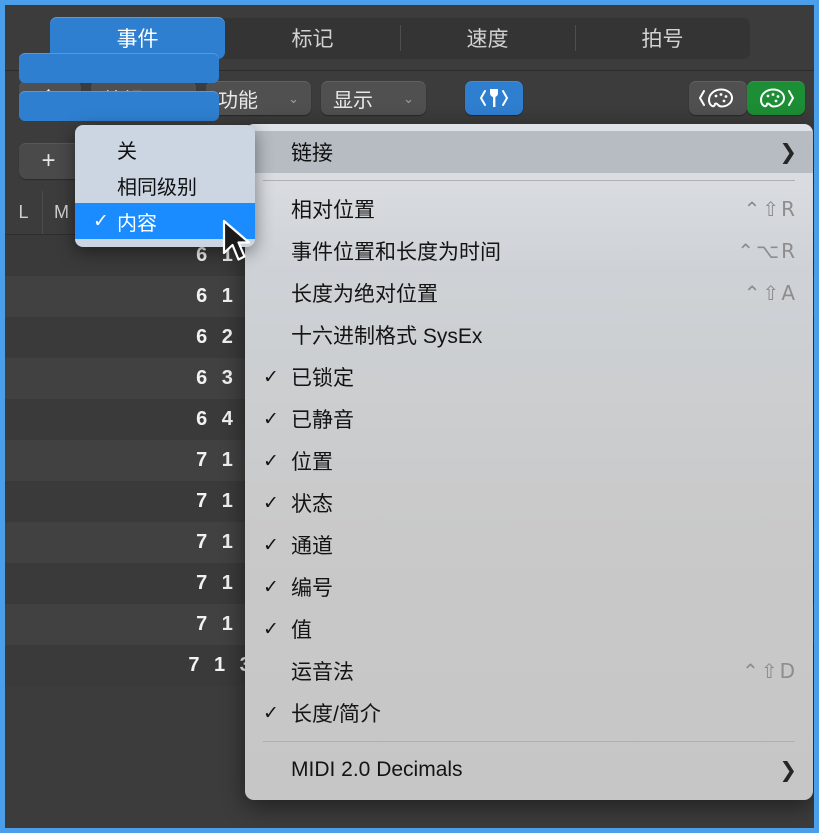  Describe the element at coordinates (312, 462) in the screenshot. I see `menu-item-label: 位置` at that location.